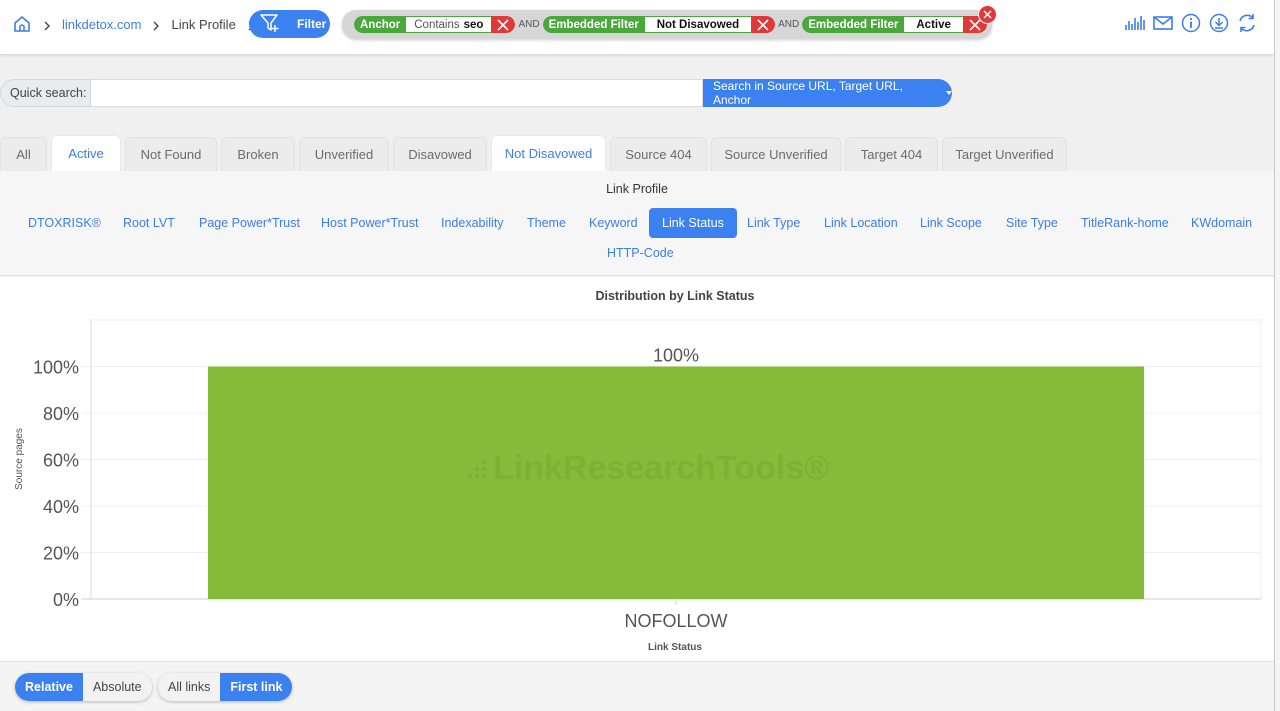 The image size is (1280, 711). What do you see at coordinates (658, 154) in the screenshot?
I see `tab-source-404: Source 404` at bounding box center [658, 154].